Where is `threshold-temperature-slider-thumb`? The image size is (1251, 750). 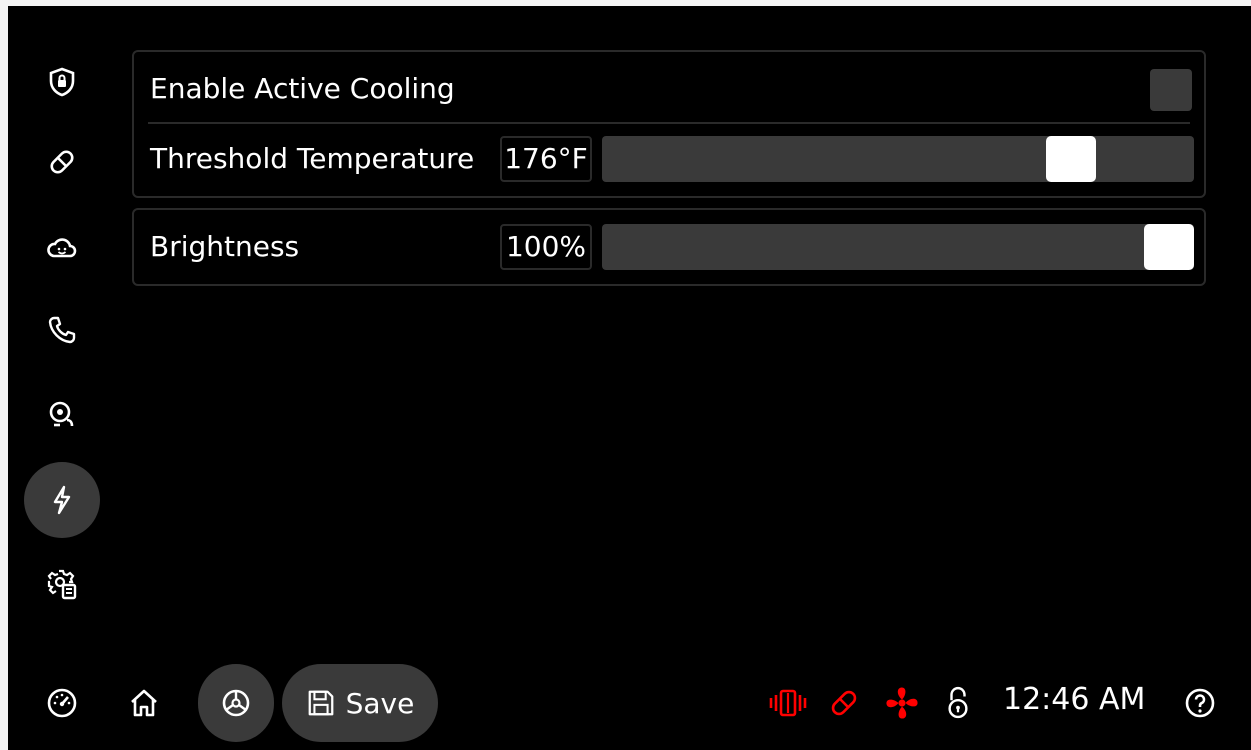
threshold-temperature-slider-thumb is located at coordinates (1071, 159).